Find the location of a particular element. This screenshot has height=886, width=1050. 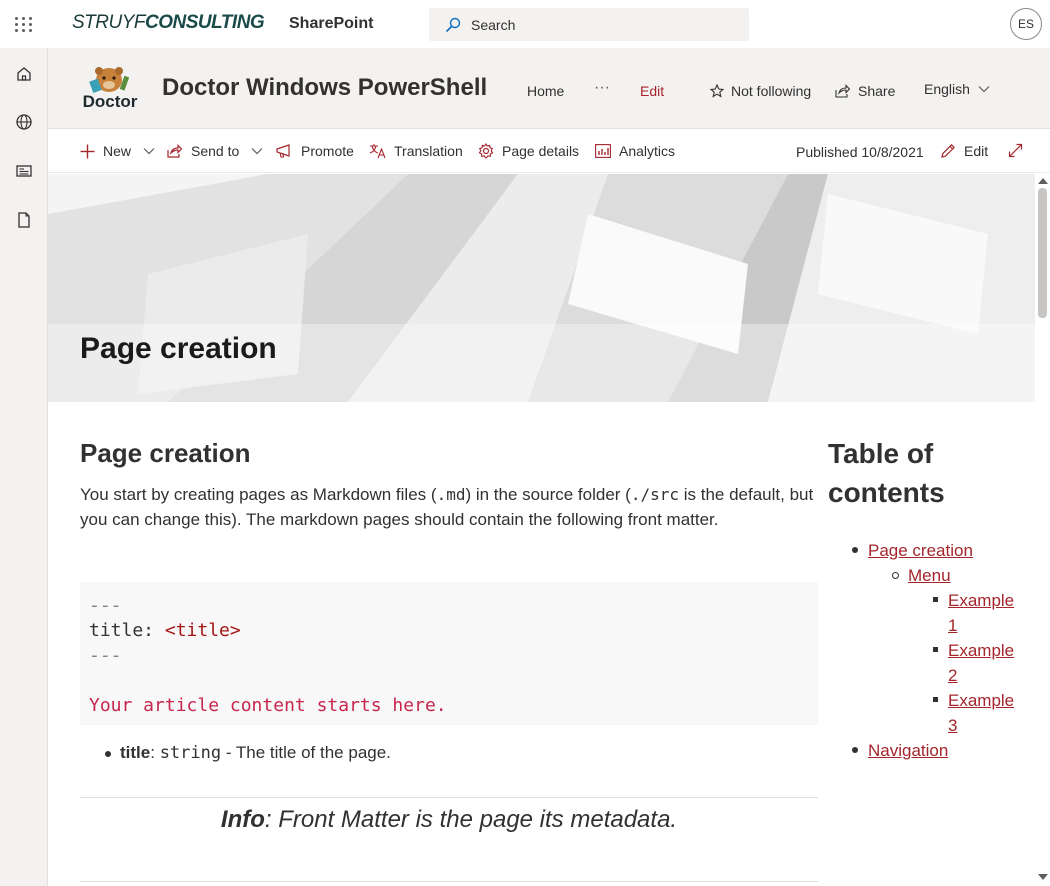

gear-icon is located at coordinates (486, 151).